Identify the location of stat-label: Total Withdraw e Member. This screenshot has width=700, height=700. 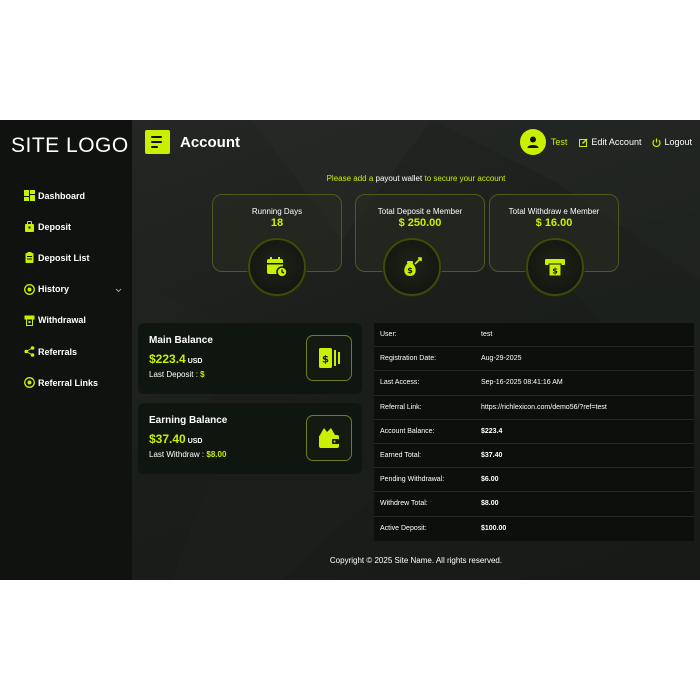
(554, 211).